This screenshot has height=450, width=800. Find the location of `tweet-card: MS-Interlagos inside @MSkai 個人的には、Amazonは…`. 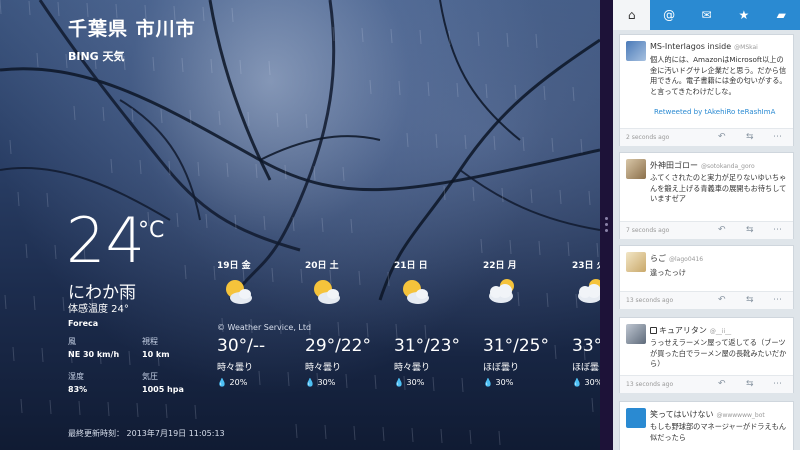

tweet-card: MS-Interlagos inside @MSkai 個人的には、Amazonは… is located at coordinates (706, 90).